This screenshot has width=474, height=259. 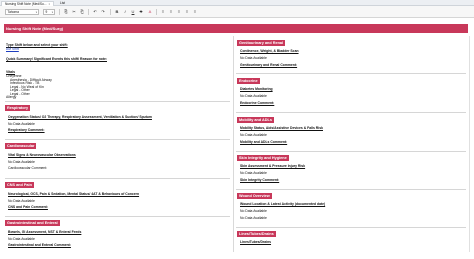 What do you see at coordinates (32, 223) in the screenshot?
I see `gi-header: Gastrointestinal and Enteral` at bounding box center [32, 223].